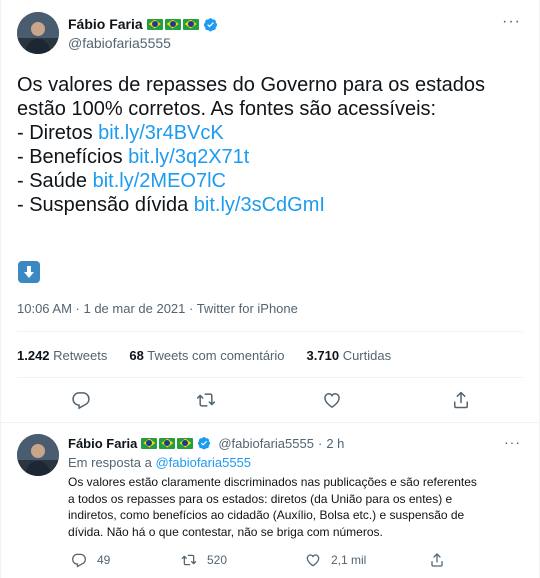  Describe the element at coordinates (38, 33) in the screenshot. I see `author-avatar` at that location.